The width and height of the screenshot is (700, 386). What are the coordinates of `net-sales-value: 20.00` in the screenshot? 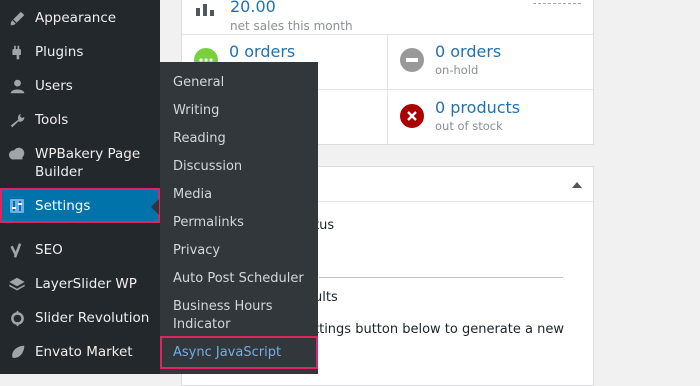 It's located at (291, 7).